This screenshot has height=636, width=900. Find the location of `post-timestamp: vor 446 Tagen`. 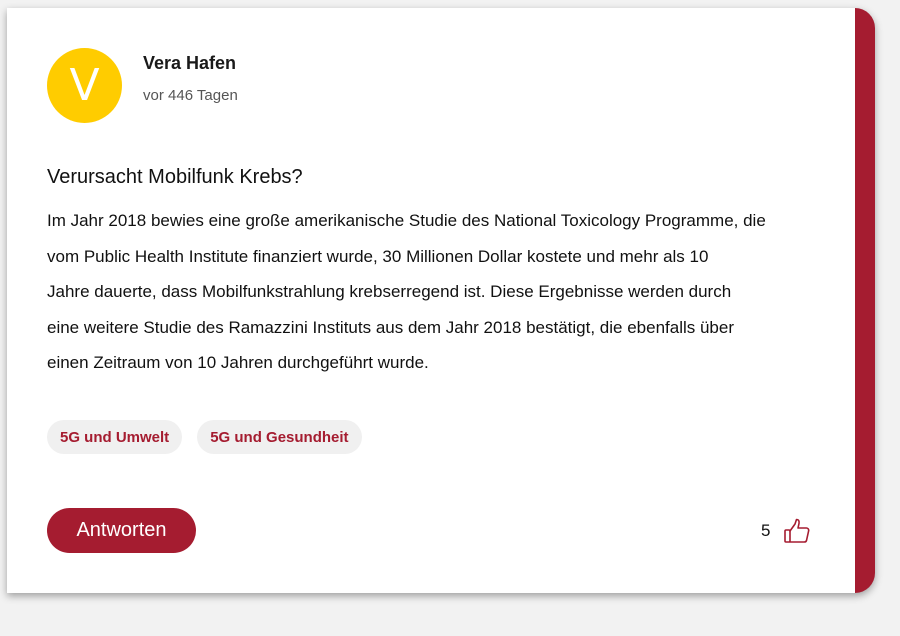

post-timestamp: vor 446 Tagen is located at coordinates (190, 95).